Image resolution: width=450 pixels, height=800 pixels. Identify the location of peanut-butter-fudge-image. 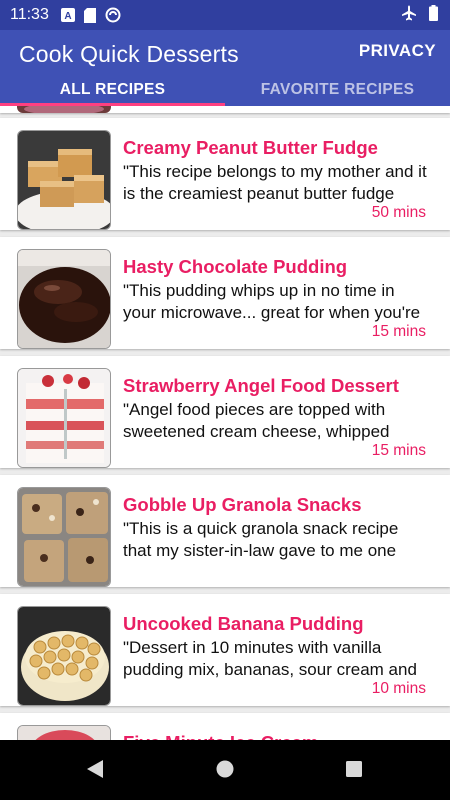
(64, 180).